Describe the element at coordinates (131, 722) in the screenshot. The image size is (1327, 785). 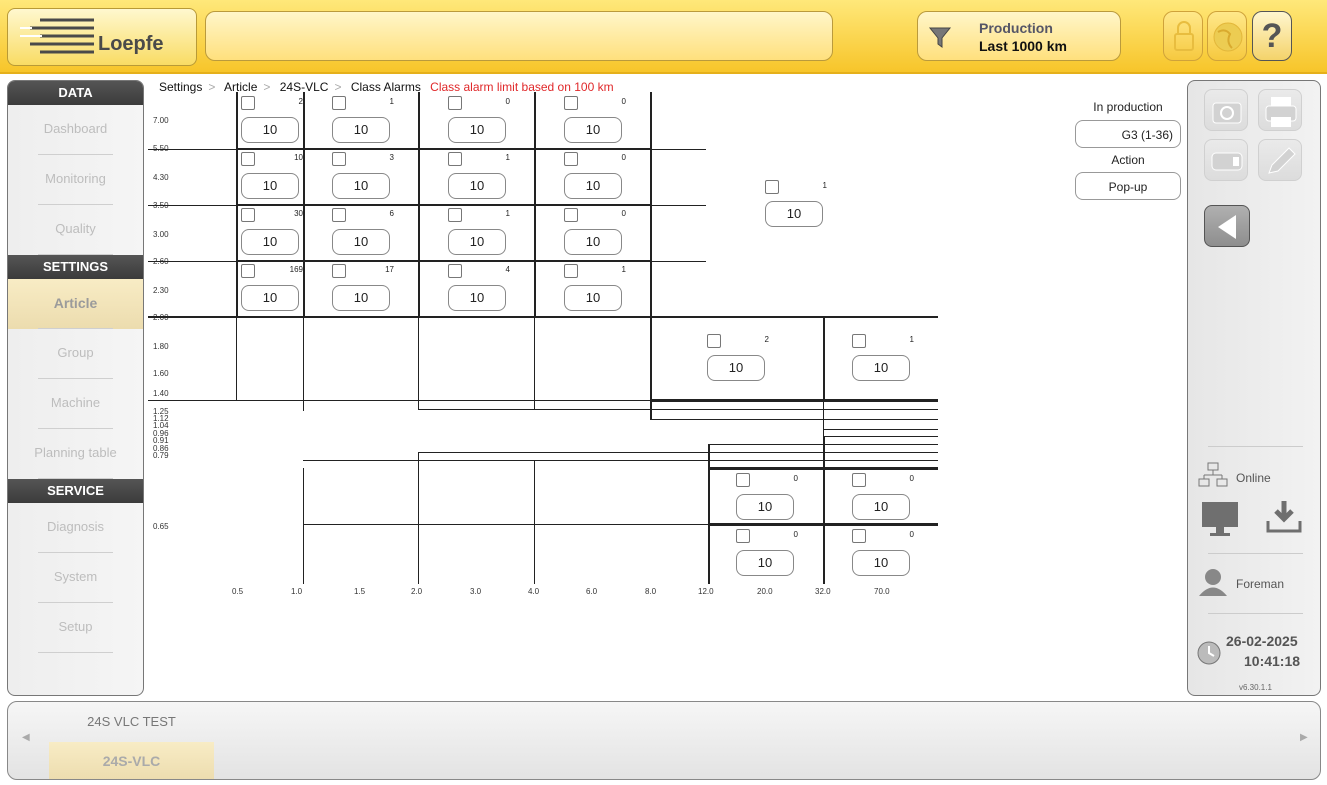
I see `tab-24s-vlc-test: 24S VLC TEST` at that location.